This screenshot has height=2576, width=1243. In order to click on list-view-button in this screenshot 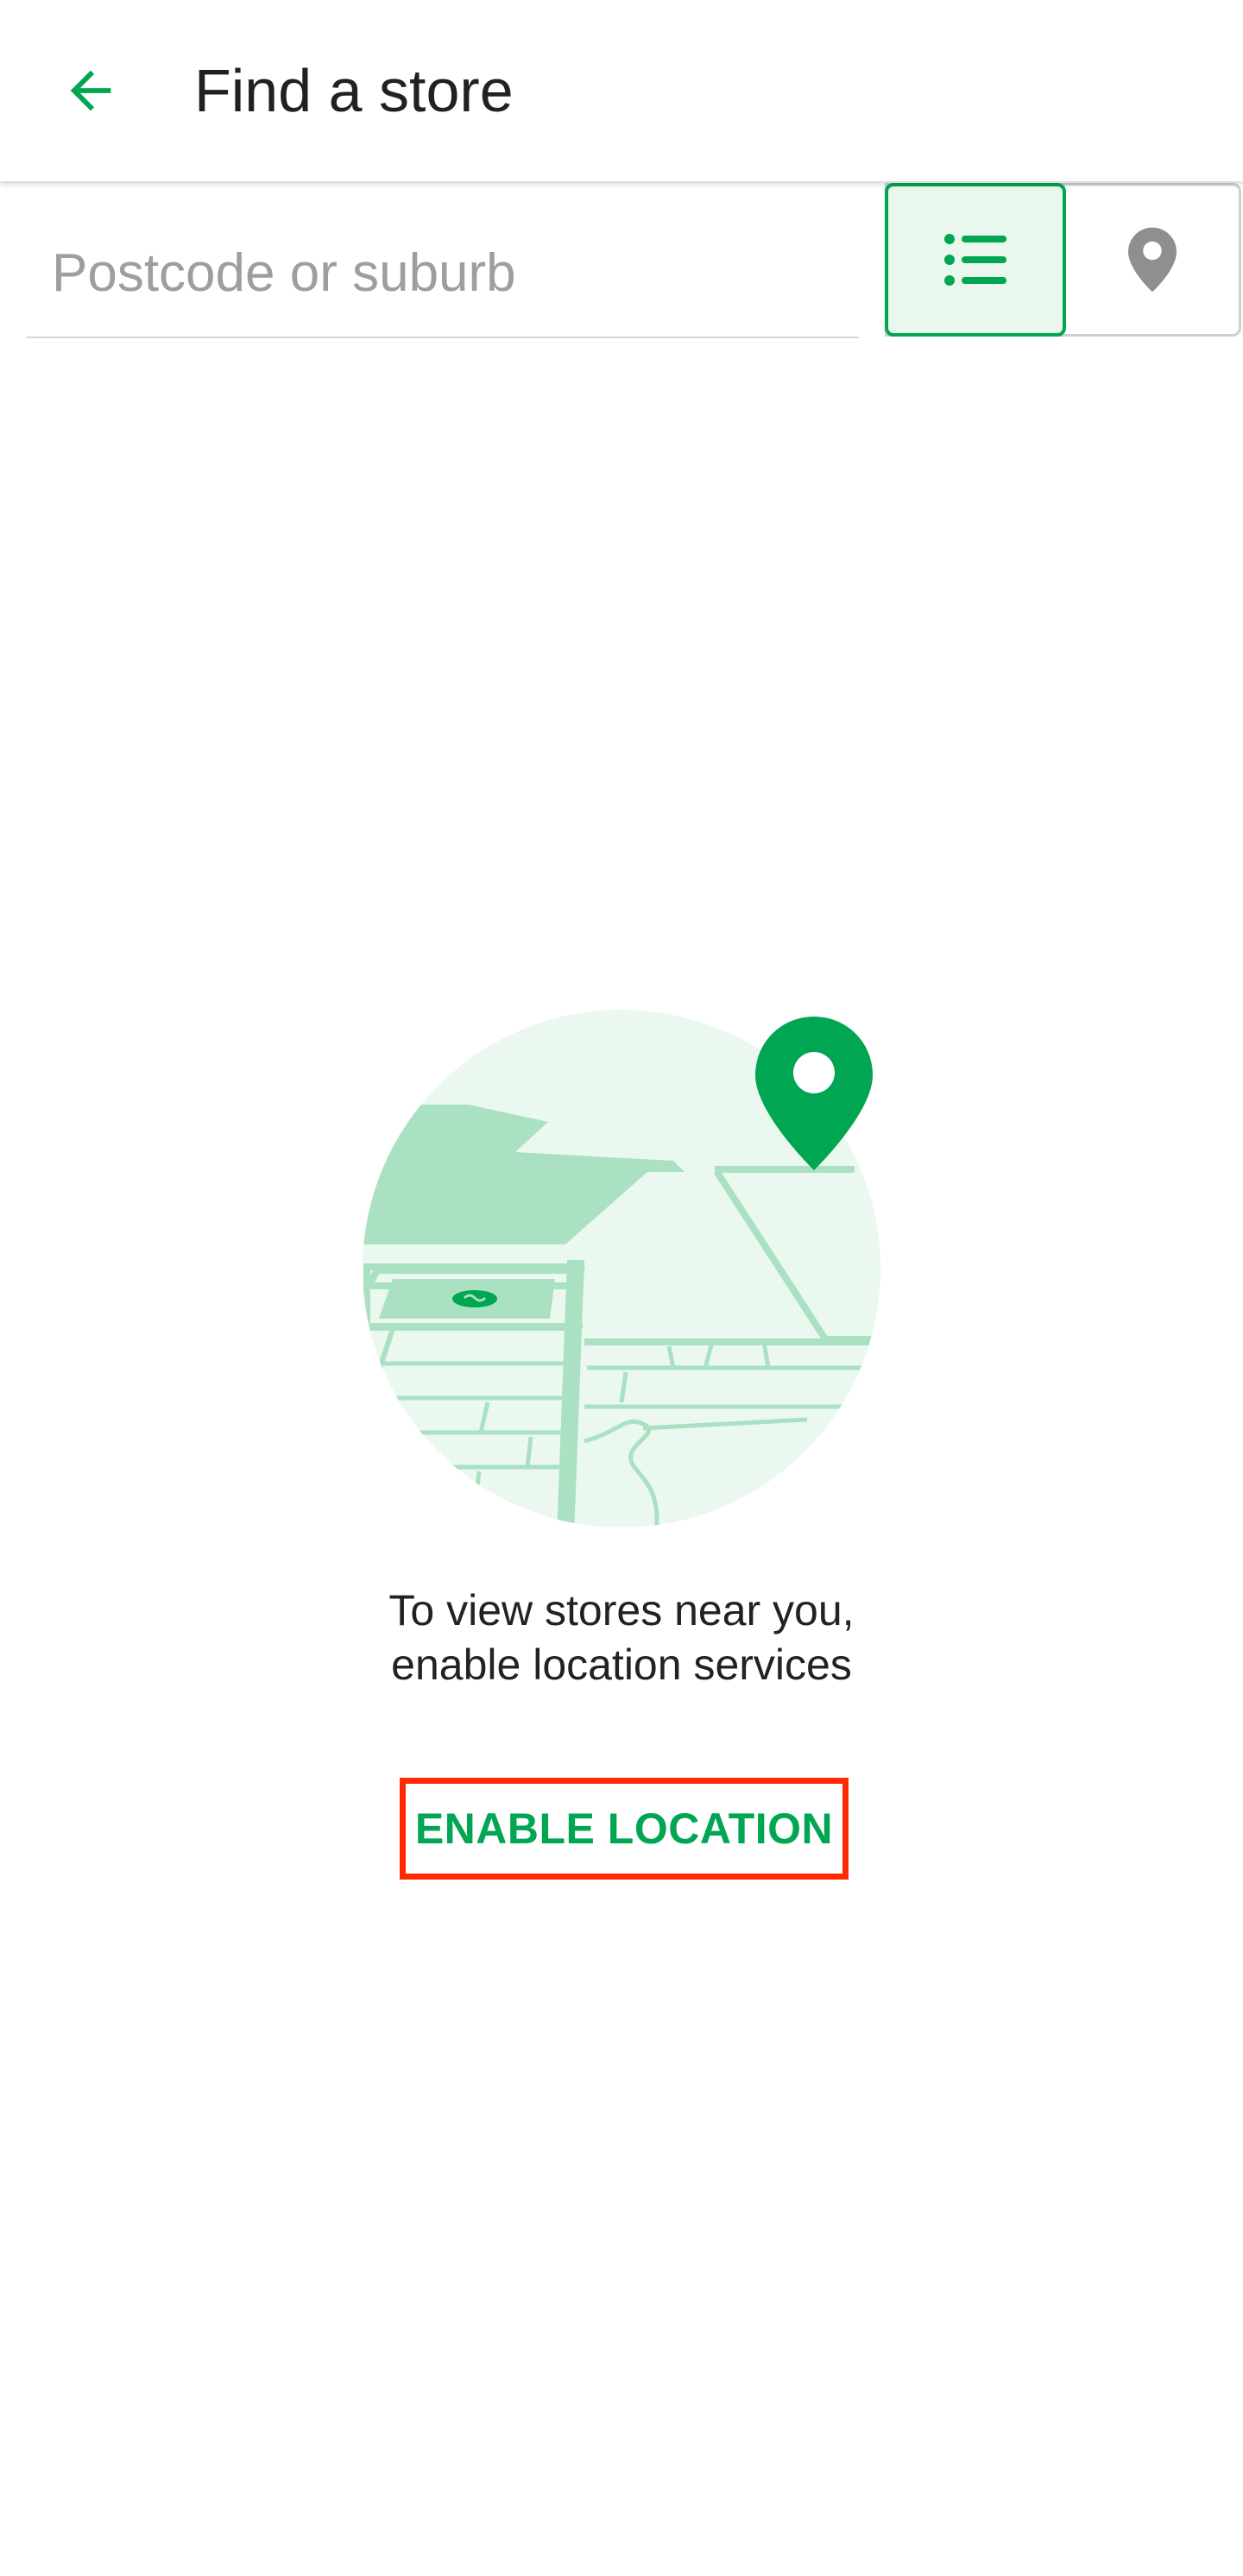, I will do `click(975, 260)`.